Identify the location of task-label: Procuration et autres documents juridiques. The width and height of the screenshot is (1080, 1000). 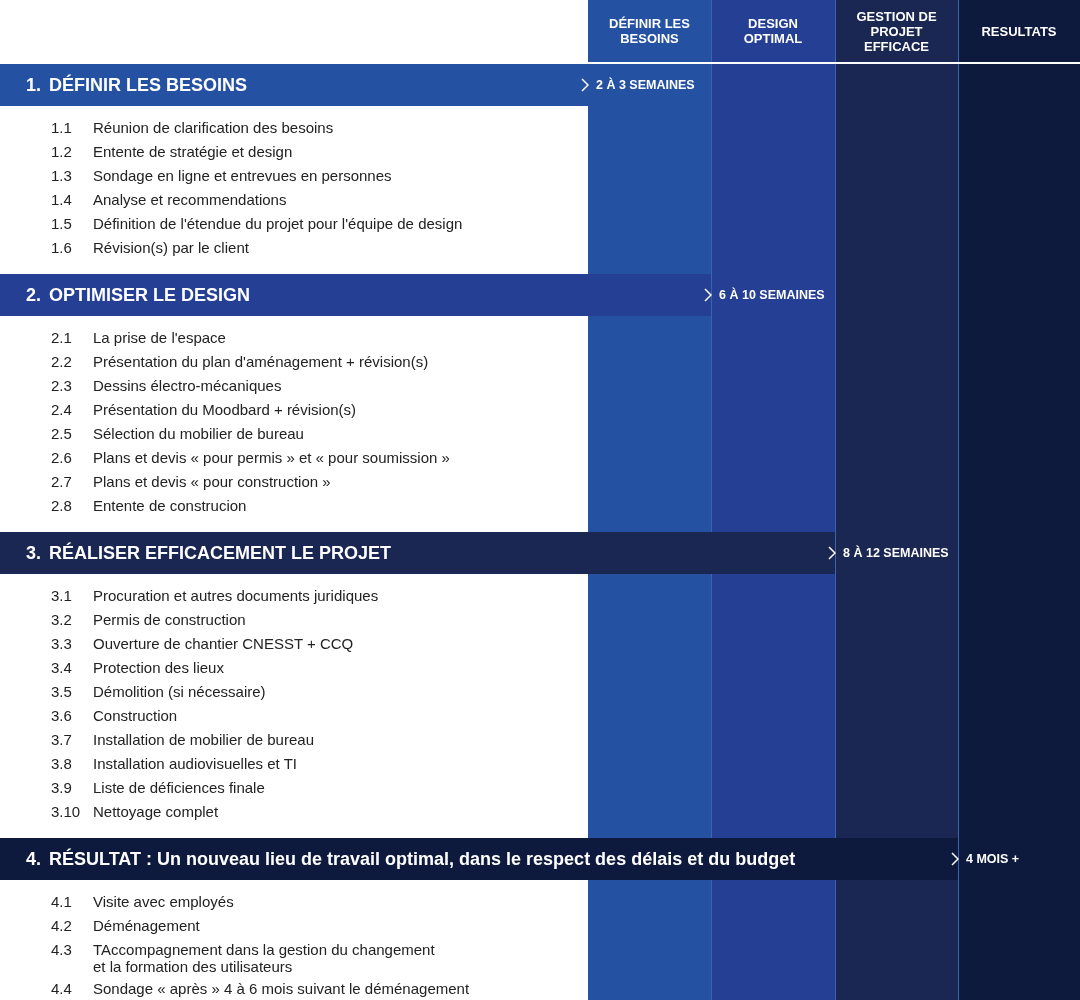
(236, 595).